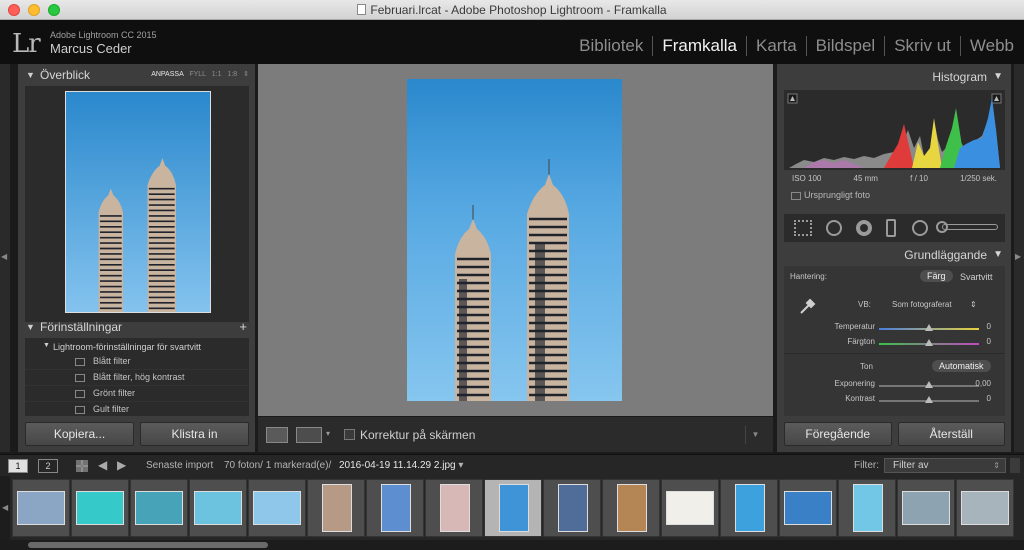 The width and height of the screenshot is (1024, 550). Describe the element at coordinates (246, 74) in the screenshot. I see `zoom-stepper-icon: ⇕` at that location.